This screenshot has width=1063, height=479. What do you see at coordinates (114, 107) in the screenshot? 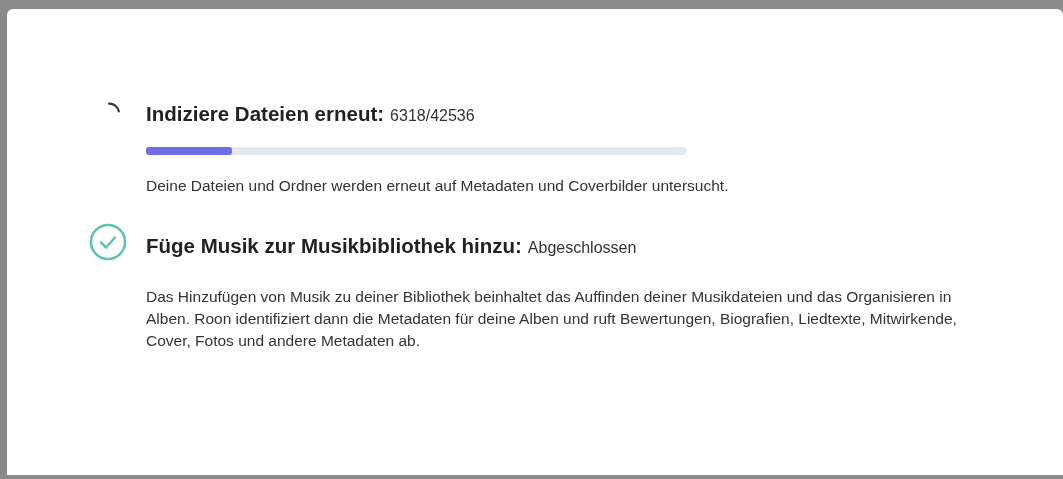
I see `spinner-icon` at bounding box center [114, 107].